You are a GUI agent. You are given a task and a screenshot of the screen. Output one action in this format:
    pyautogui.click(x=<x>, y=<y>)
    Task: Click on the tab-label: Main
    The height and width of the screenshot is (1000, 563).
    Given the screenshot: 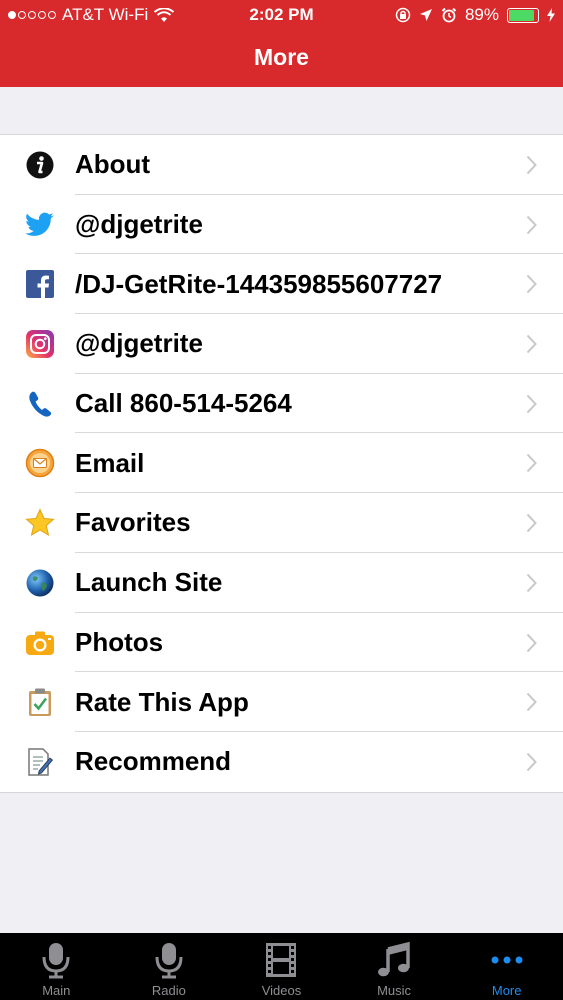 What is the action you would take?
    pyautogui.click(x=56, y=990)
    